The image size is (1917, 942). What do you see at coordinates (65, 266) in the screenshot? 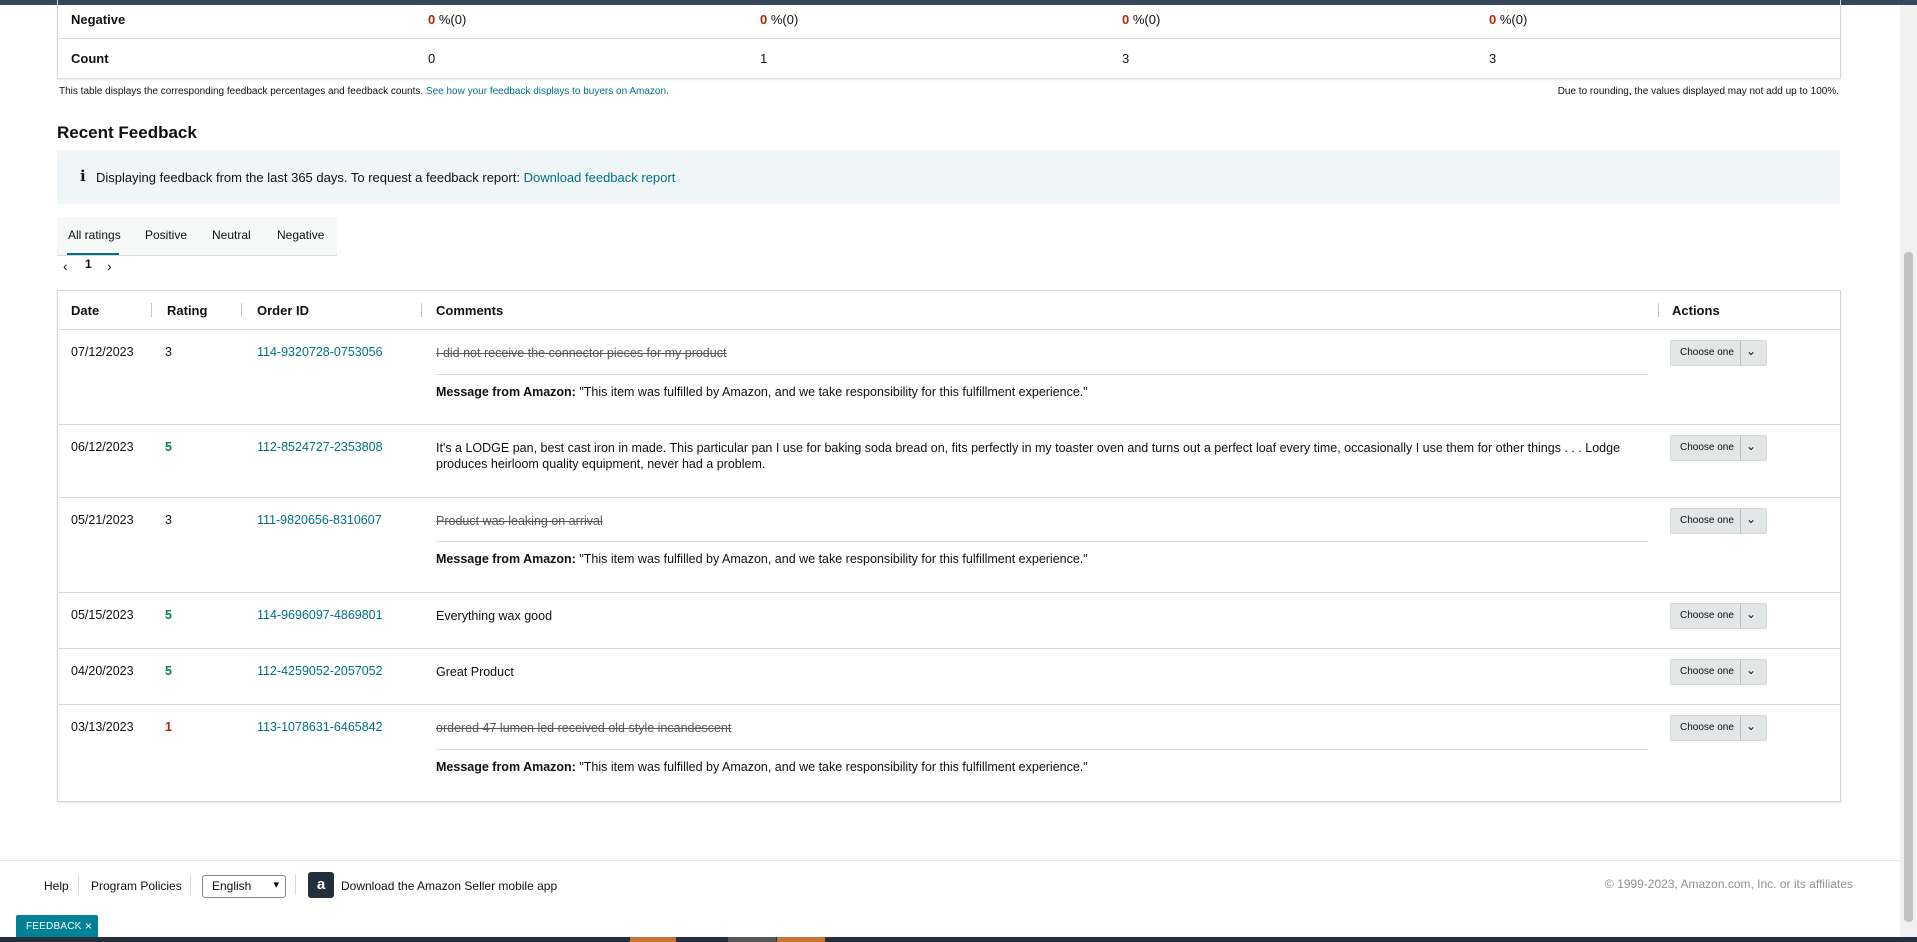
I see `prev-page-icon: ‹` at bounding box center [65, 266].